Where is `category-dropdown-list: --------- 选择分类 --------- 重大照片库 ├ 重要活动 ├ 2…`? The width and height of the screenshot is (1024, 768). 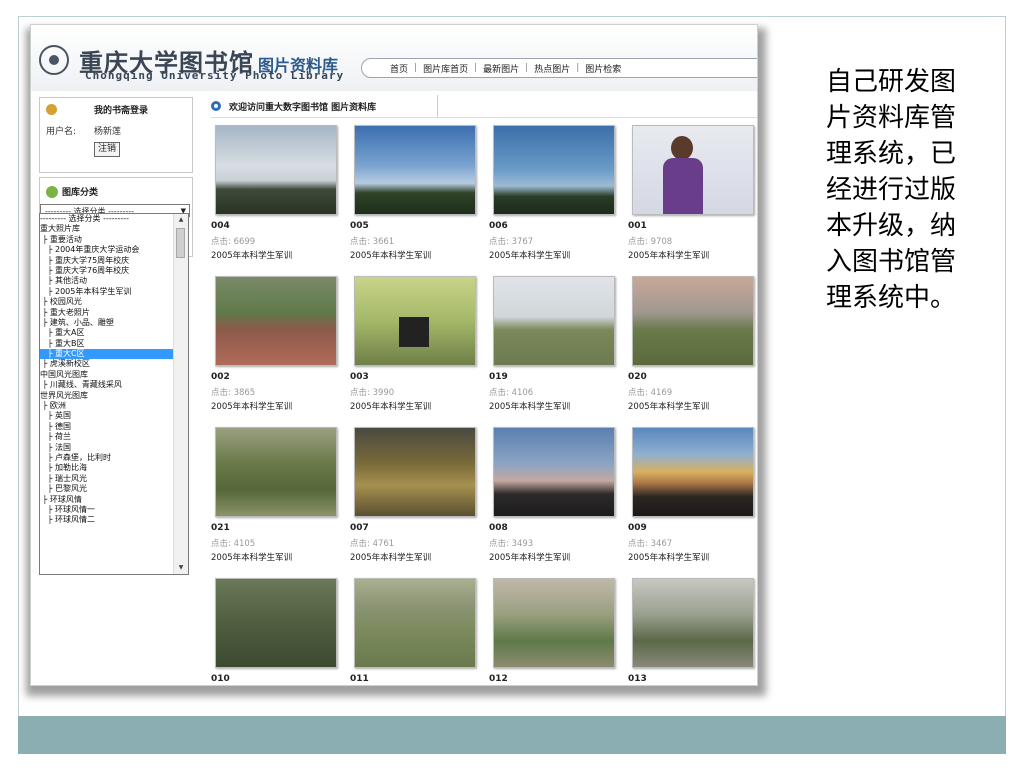 category-dropdown-list: --------- 选择分类 --------- 重大照片库 ├ 重要活动 ├ 2… is located at coordinates (114, 394).